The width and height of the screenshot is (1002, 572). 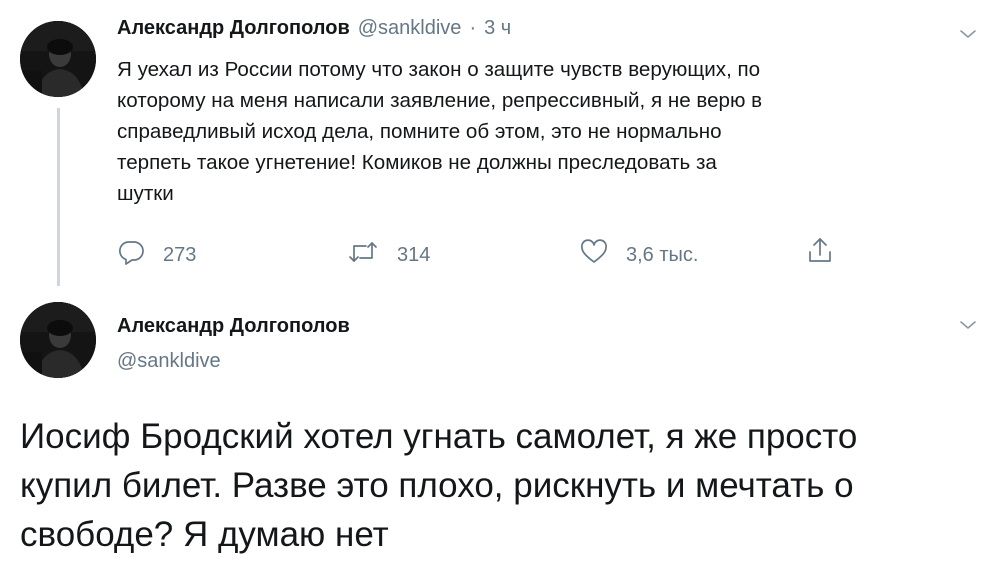 I want to click on reply-button: 273, so click(x=156, y=255).